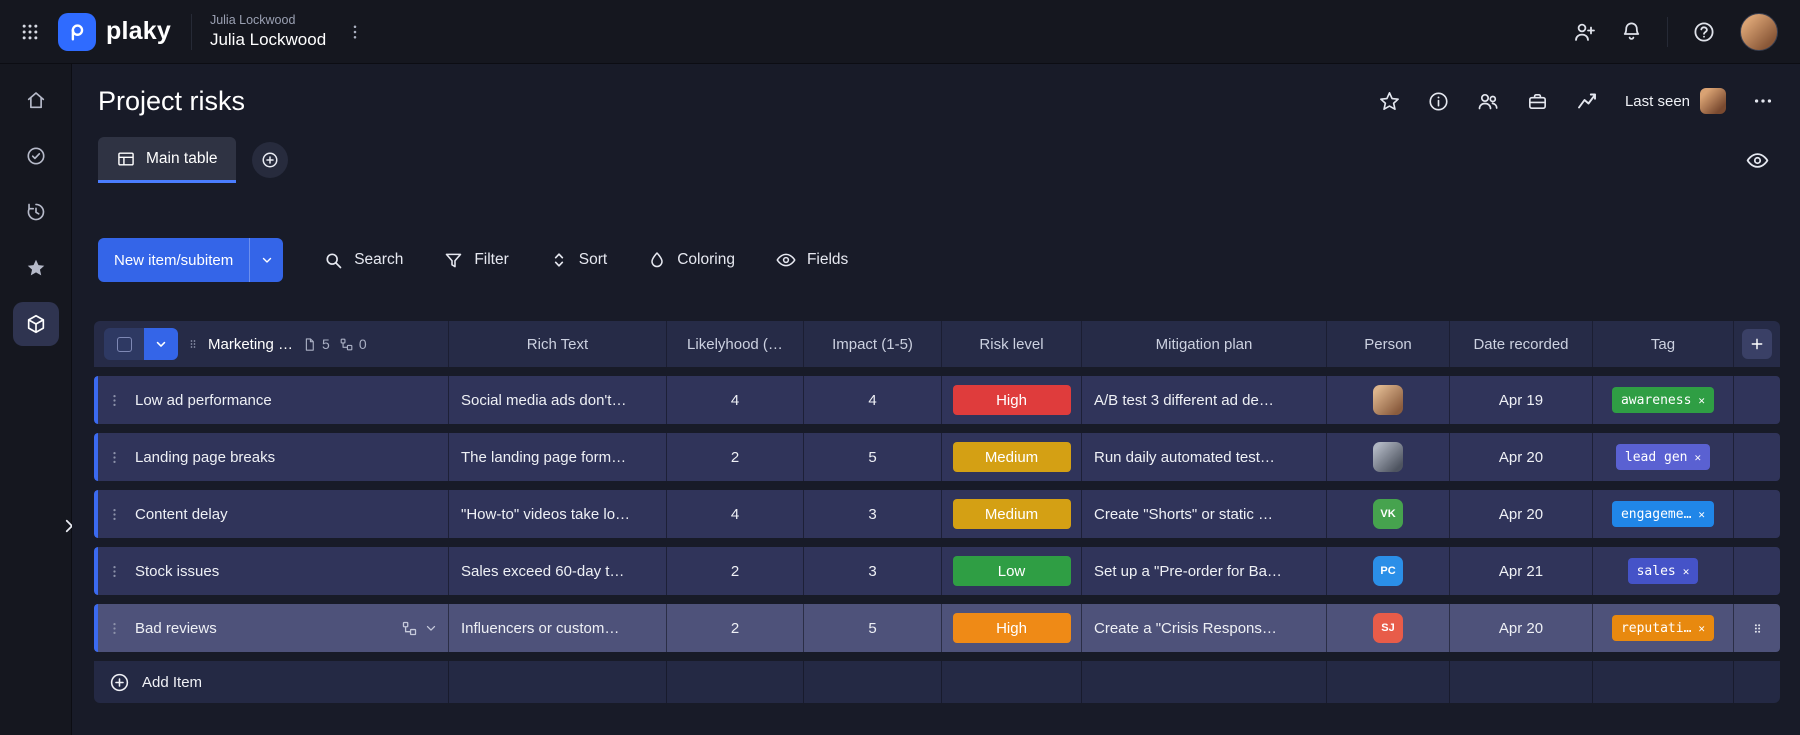 This screenshot has height=735, width=1800. Describe the element at coordinates (811, 260) in the screenshot. I see `fields-button: Fields` at that location.